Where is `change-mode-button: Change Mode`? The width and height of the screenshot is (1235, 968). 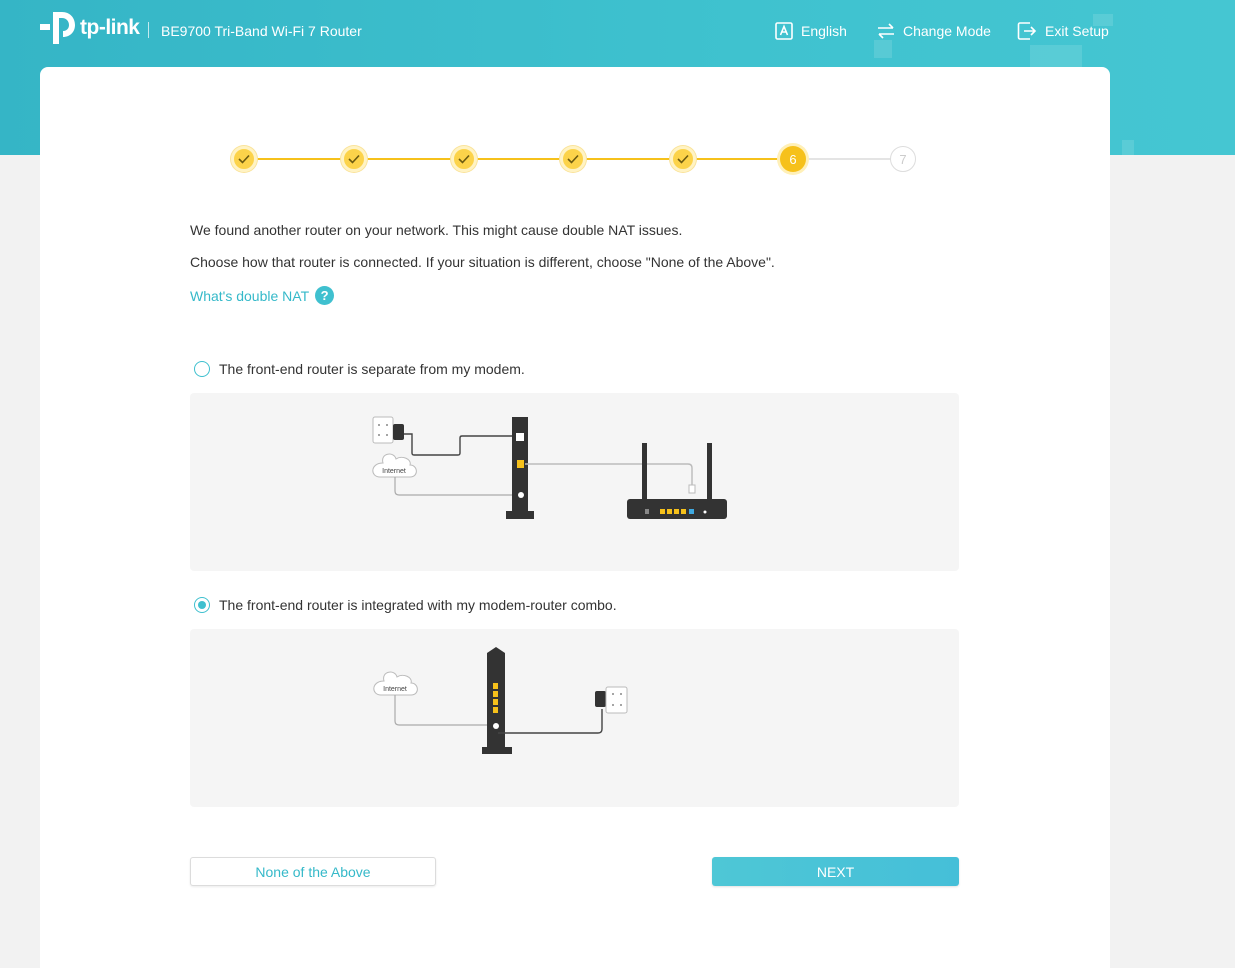 change-mode-button: Change Mode is located at coordinates (934, 31).